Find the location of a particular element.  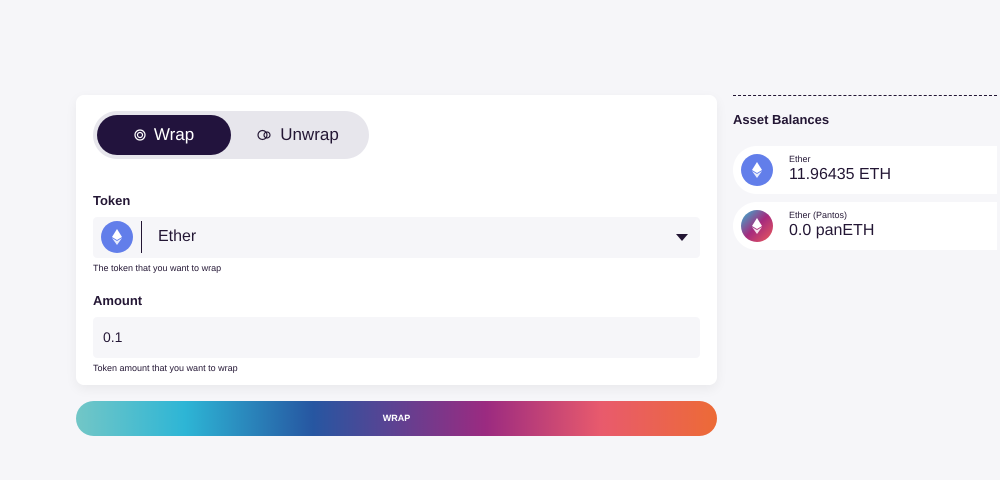

field-hint: Token amount that you want to wrap is located at coordinates (166, 368).